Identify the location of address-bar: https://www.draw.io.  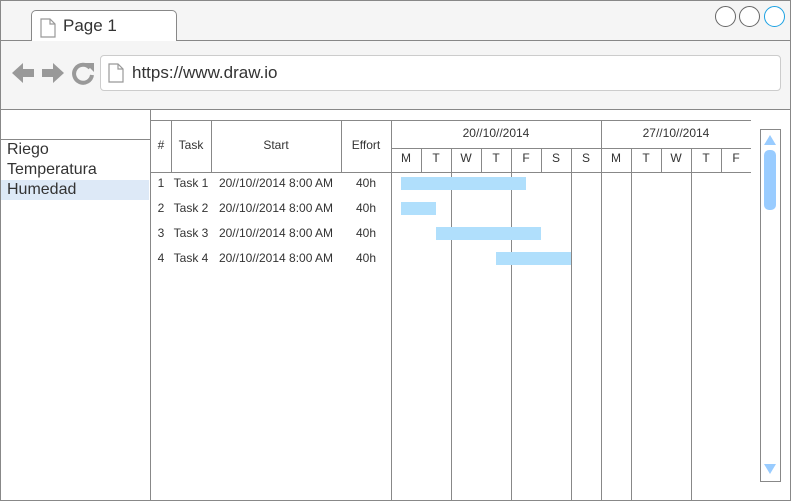
(395, 75).